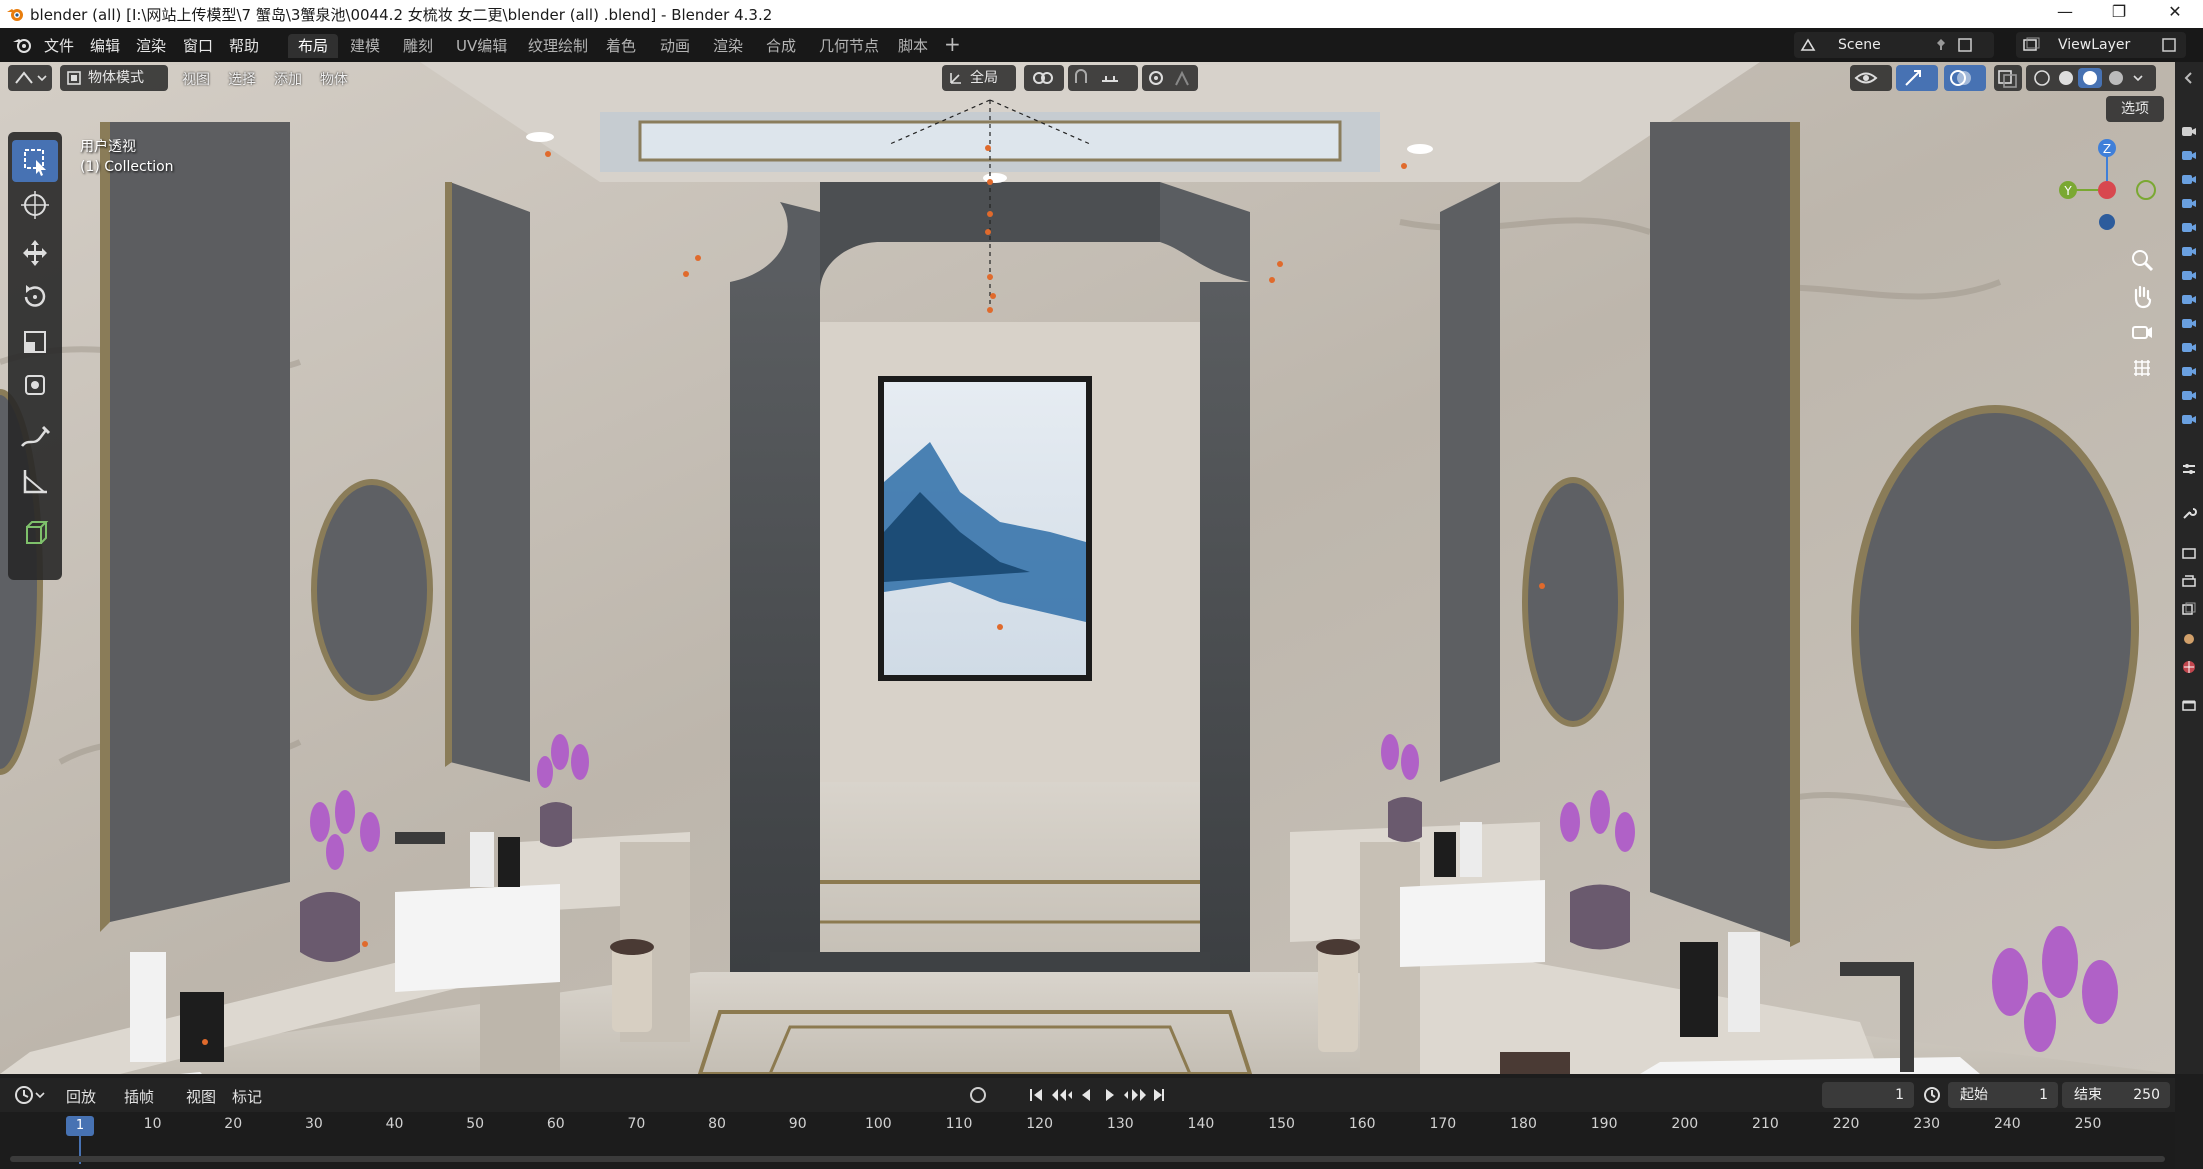  Describe the element at coordinates (313, 46) in the screenshot. I see `tab-layout: 布局` at that location.